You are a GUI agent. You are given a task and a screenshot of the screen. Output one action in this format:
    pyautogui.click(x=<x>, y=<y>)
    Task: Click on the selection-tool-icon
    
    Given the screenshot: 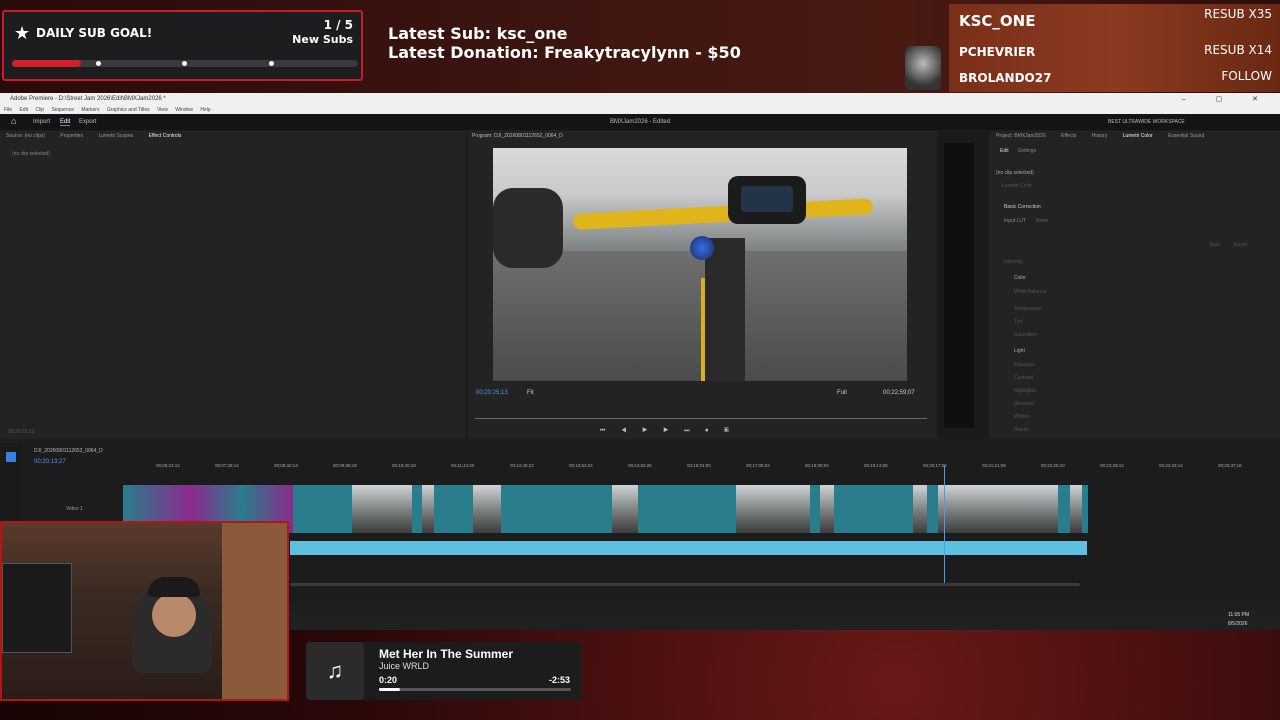 What is the action you would take?
    pyautogui.click(x=11, y=457)
    